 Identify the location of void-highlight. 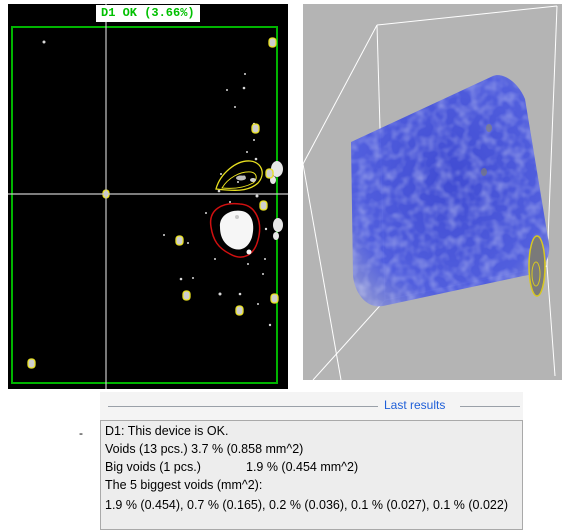
(537, 266).